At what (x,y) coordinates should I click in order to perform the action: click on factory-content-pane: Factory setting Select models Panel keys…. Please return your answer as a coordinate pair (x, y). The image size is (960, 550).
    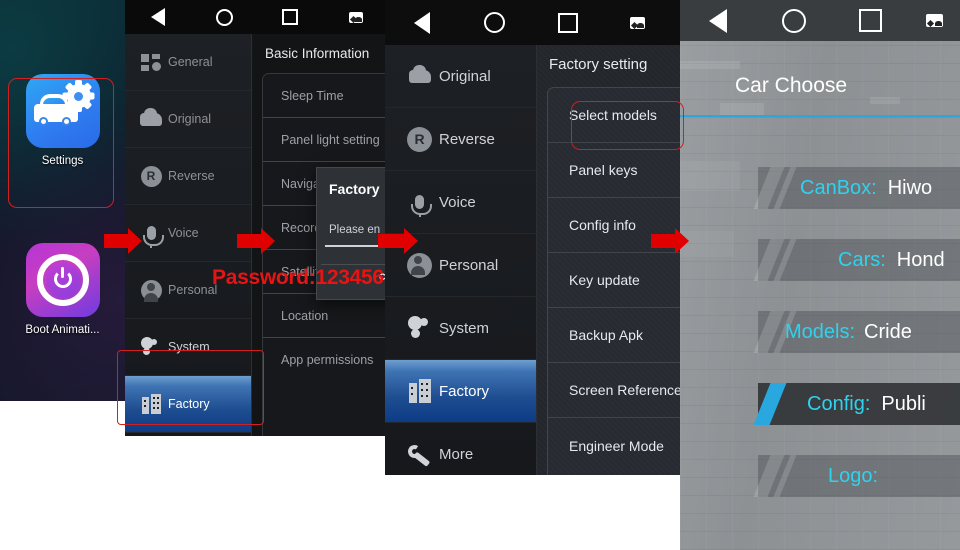
    Looking at the image, I should click on (608, 260).